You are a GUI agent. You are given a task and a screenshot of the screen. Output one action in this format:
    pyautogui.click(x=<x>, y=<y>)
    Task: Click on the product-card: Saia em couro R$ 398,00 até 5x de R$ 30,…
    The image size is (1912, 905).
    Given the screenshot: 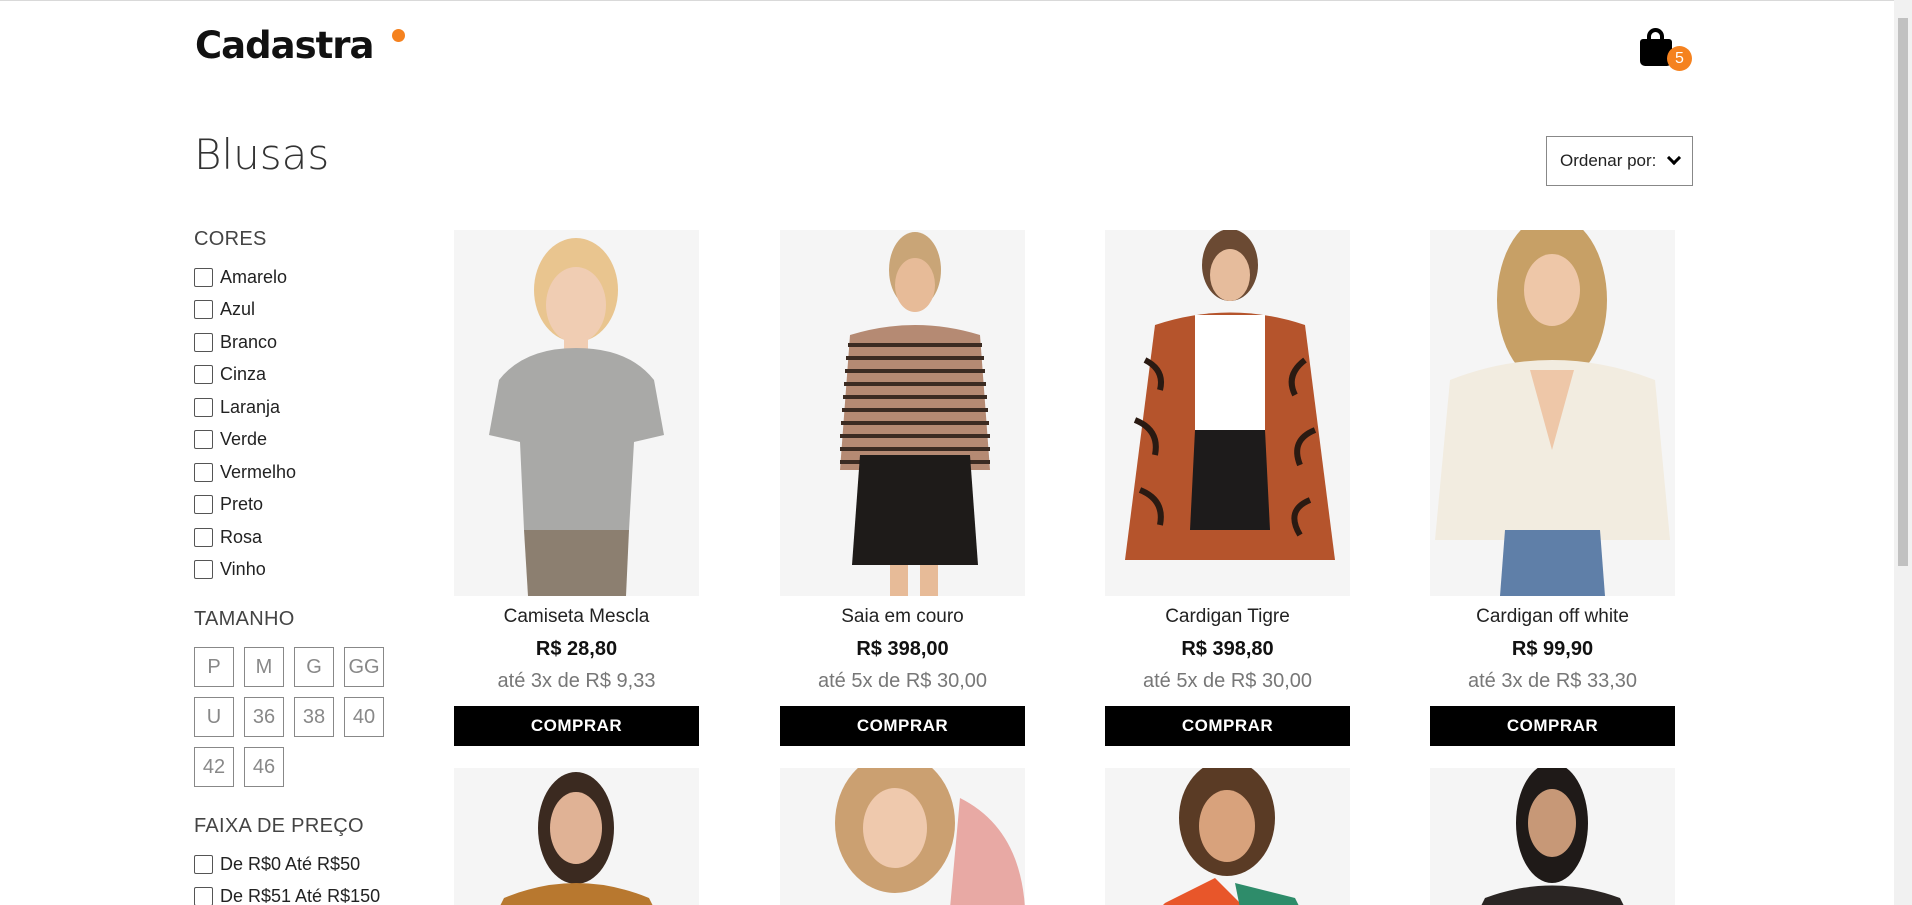 What is the action you would take?
    pyautogui.click(x=902, y=488)
    